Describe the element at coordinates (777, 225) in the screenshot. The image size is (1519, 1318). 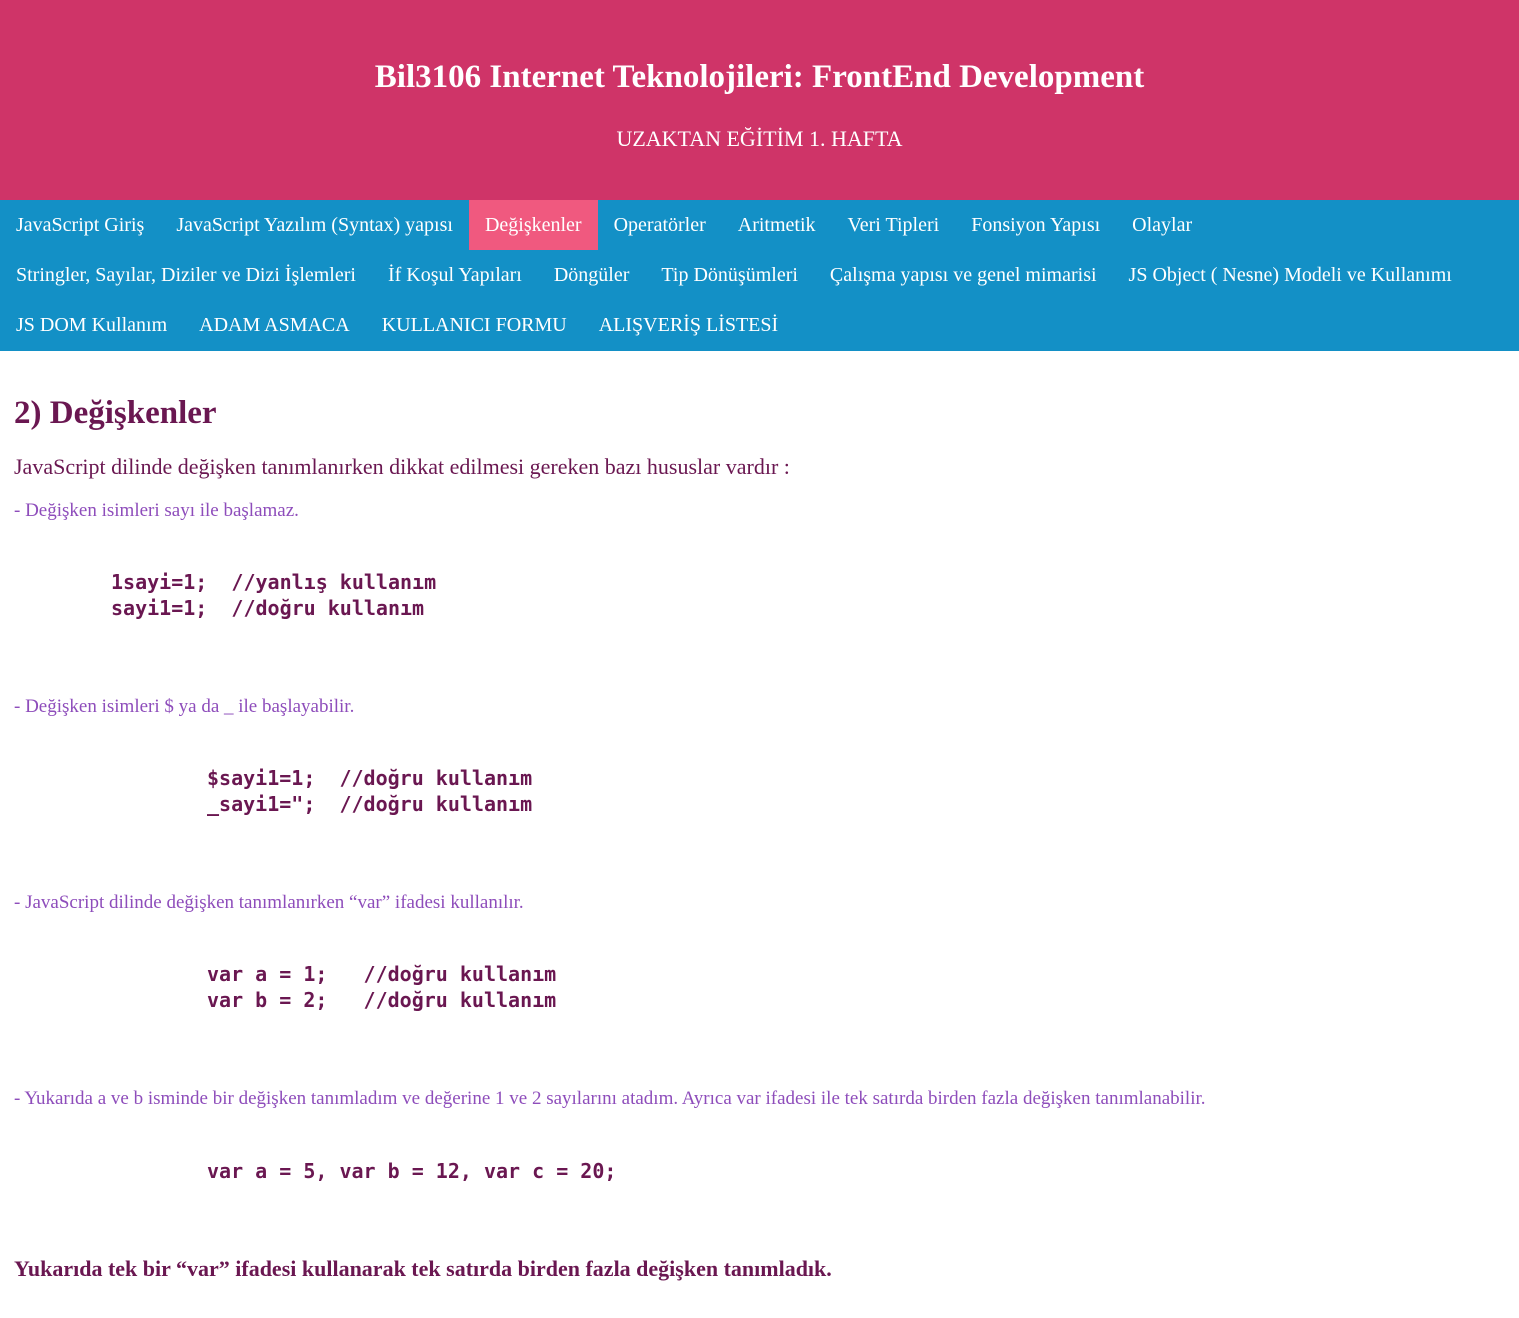
I see `nav-item-aritmetik: Aritmetik` at that location.